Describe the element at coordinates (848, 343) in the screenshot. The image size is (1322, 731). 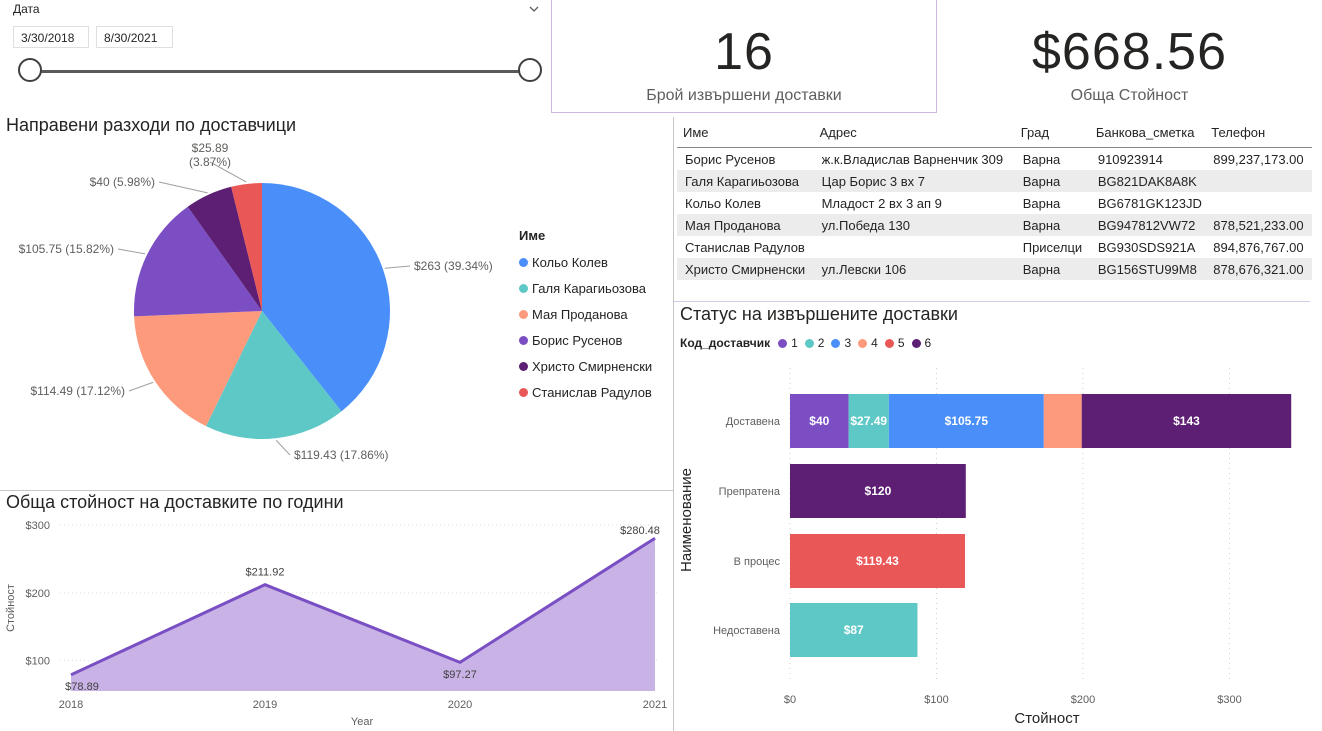
I see `bar-legend-label: 3` at that location.